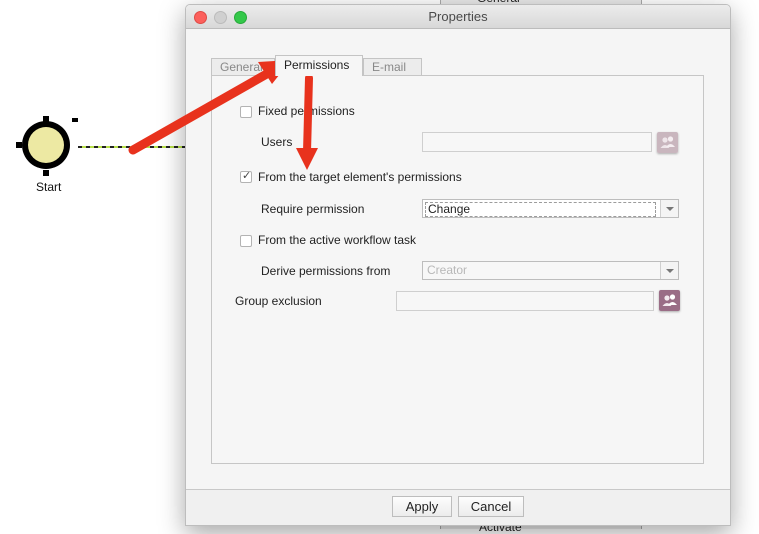 Image resolution: width=759 pixels, height=534 pixels. What do you see at coordinates (246, 112) in the screenshot?
I see `fixed-permissions-checkbox` at bounding box center [246, 112].